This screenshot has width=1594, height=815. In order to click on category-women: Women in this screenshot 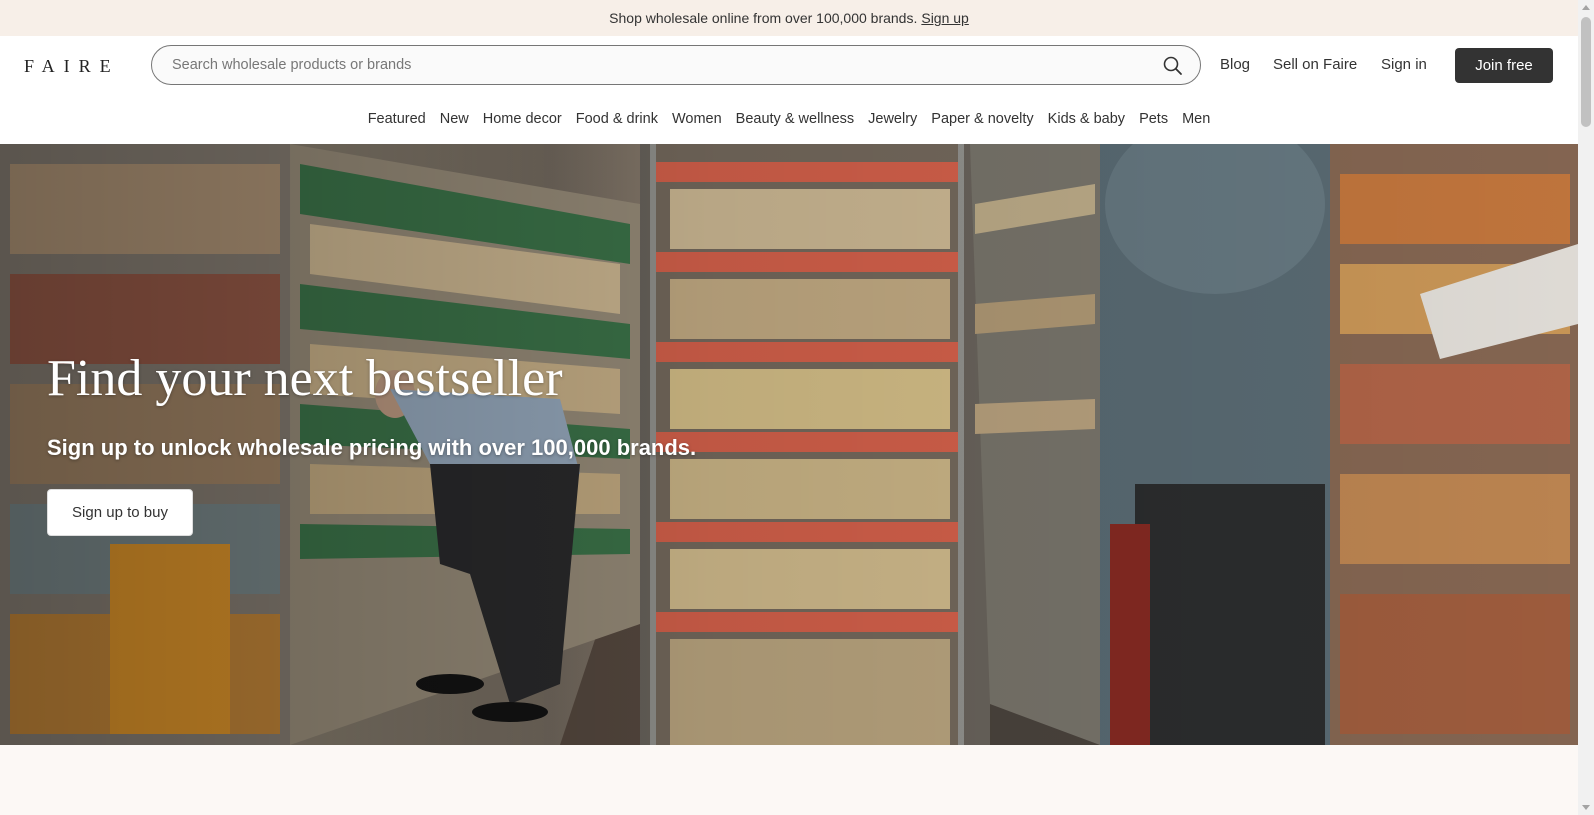, I will do `click(697, 119)`.